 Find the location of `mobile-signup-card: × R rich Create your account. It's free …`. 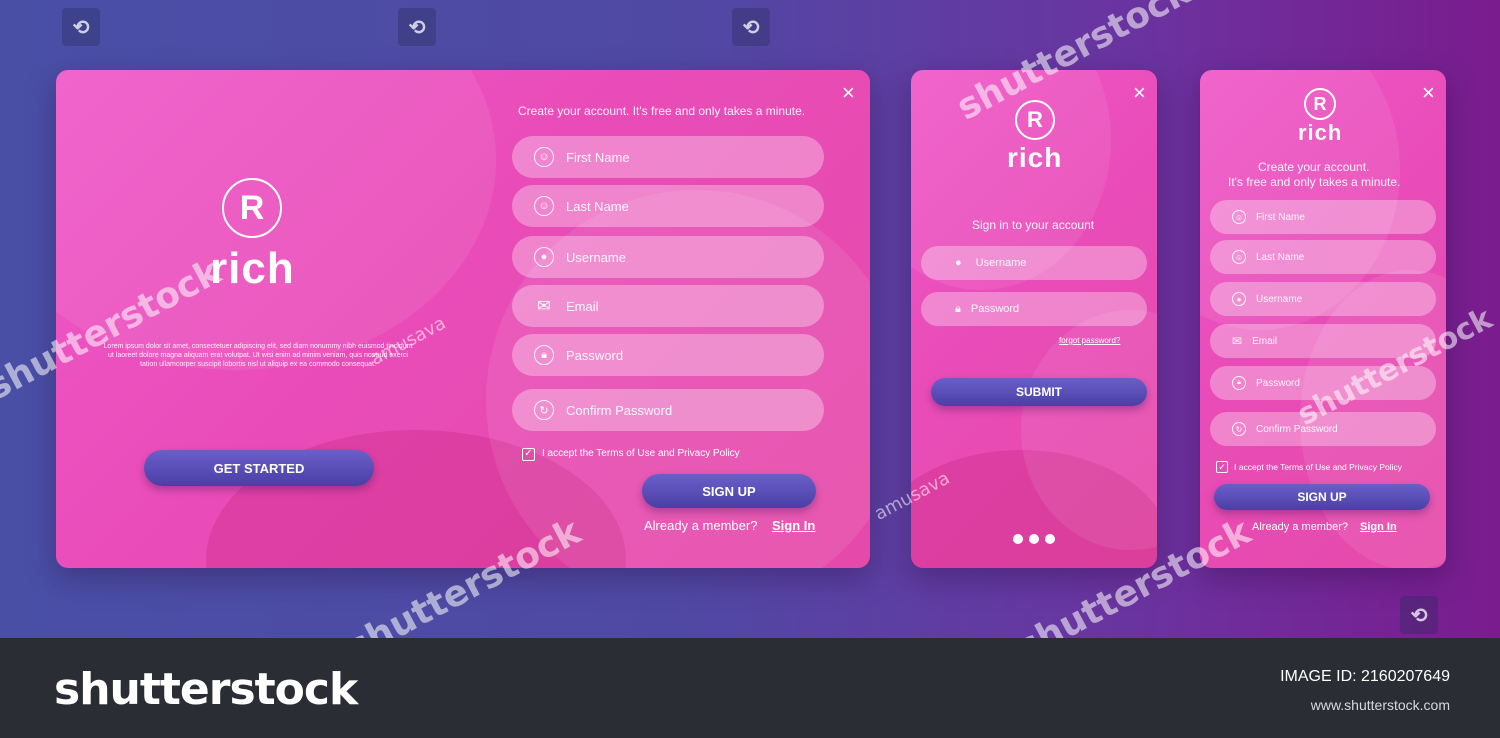

mobile-signup-card: × R rich Create your account. It's free … is located at coordinates (1323, 319).